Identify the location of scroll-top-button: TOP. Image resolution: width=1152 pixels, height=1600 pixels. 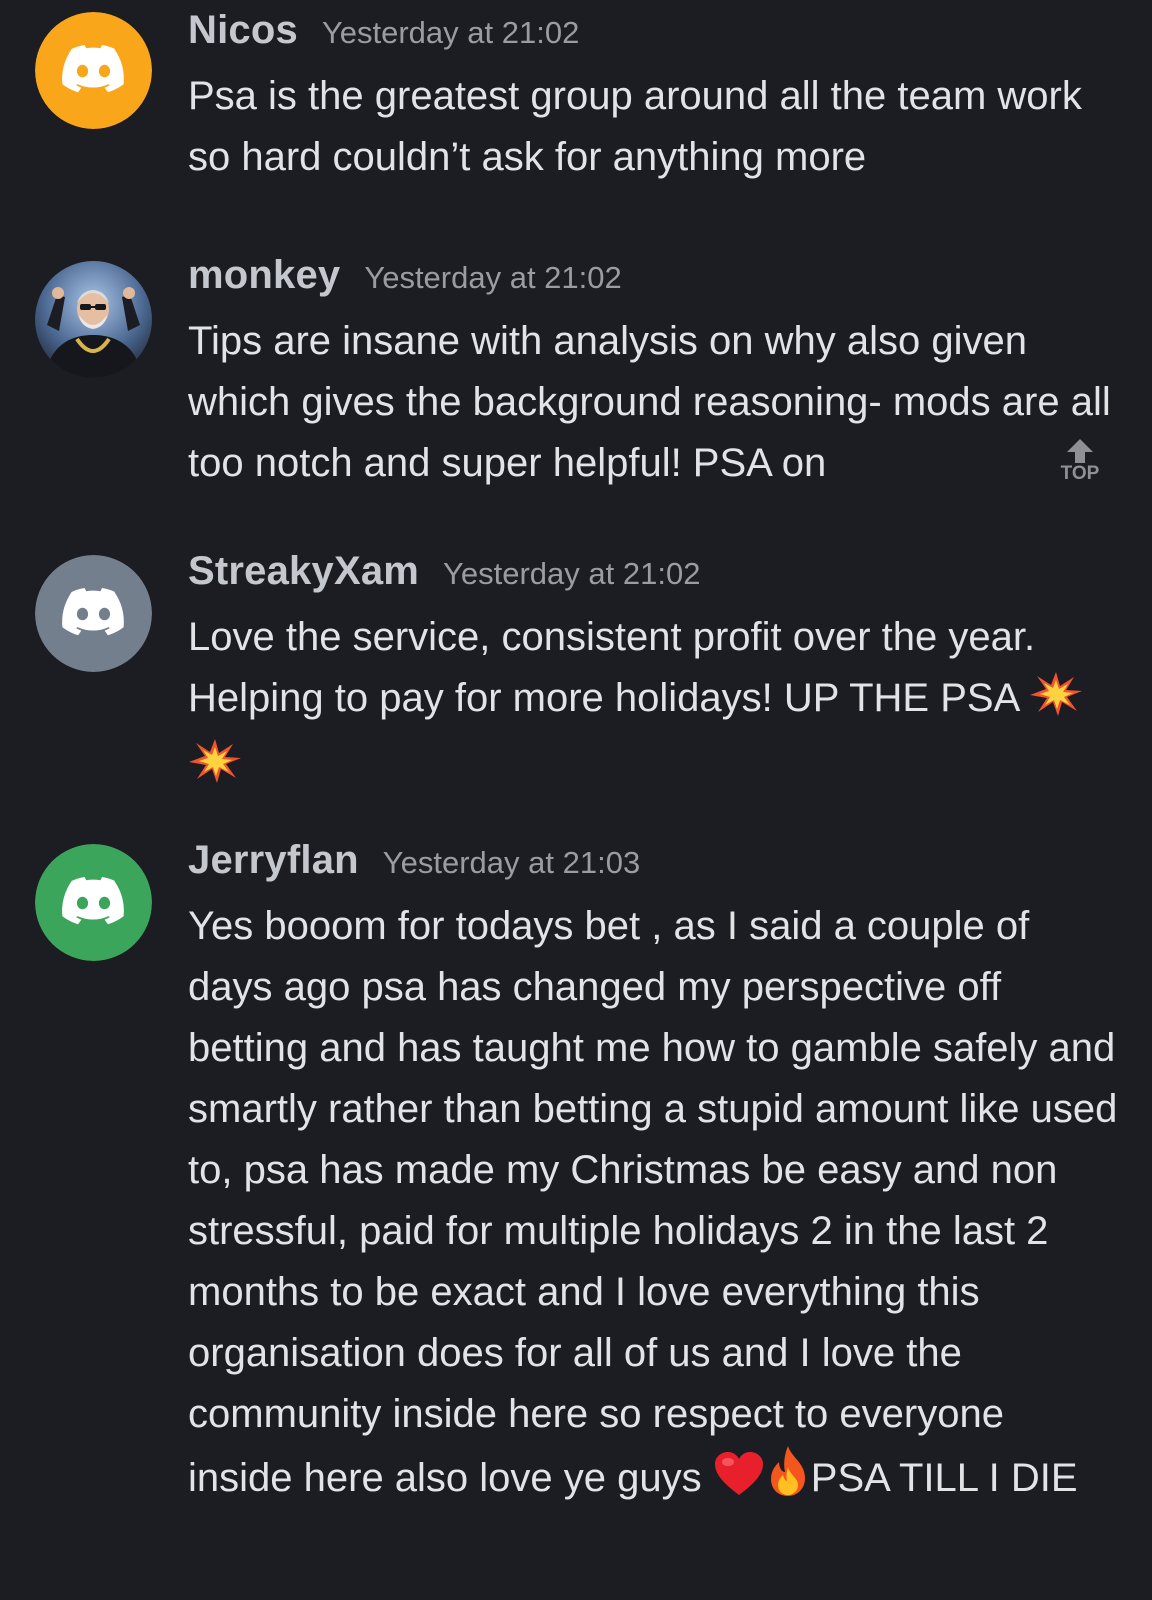
(1080, 466).